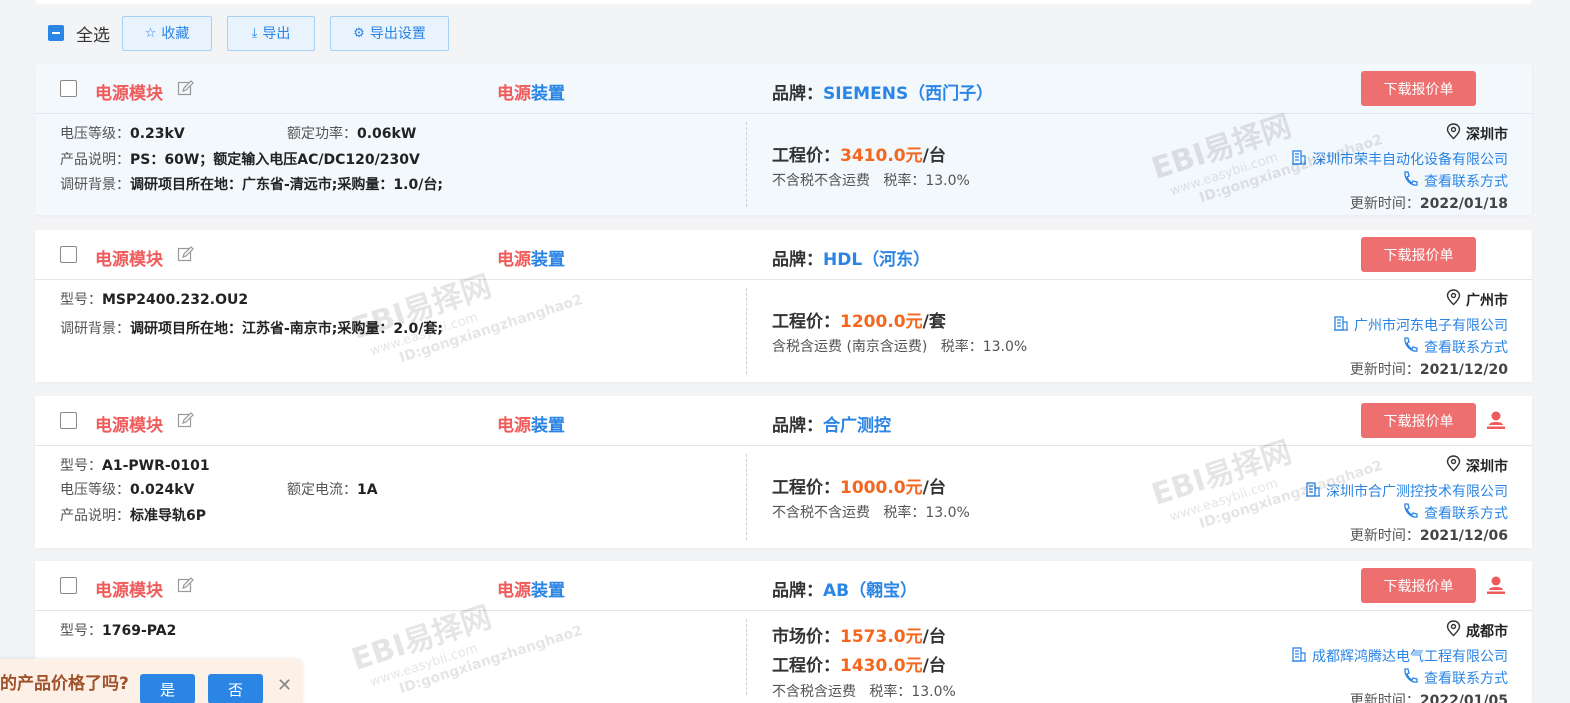 The width and height of the screenshot is (1570, 703). Describe the element at coordinates (167, 33) in the screenshot. I see `favorite-button: ☆ 收藏` at that location.